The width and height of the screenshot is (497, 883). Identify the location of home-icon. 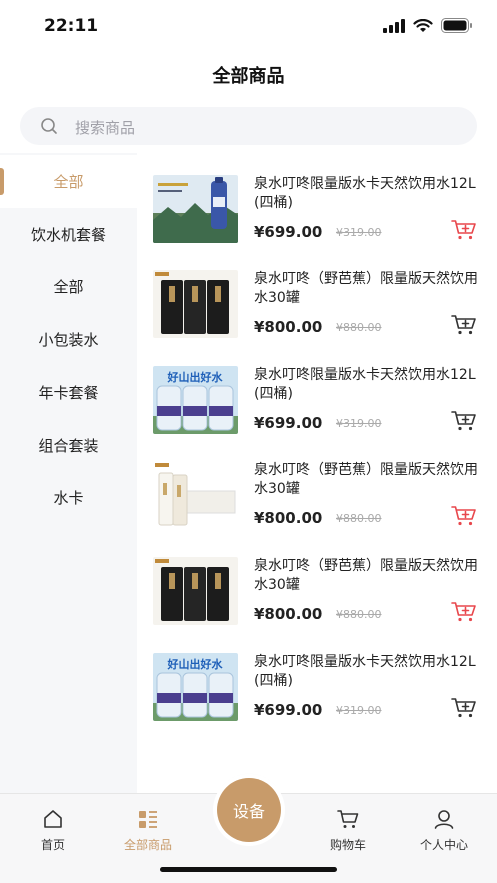
(53, 819).